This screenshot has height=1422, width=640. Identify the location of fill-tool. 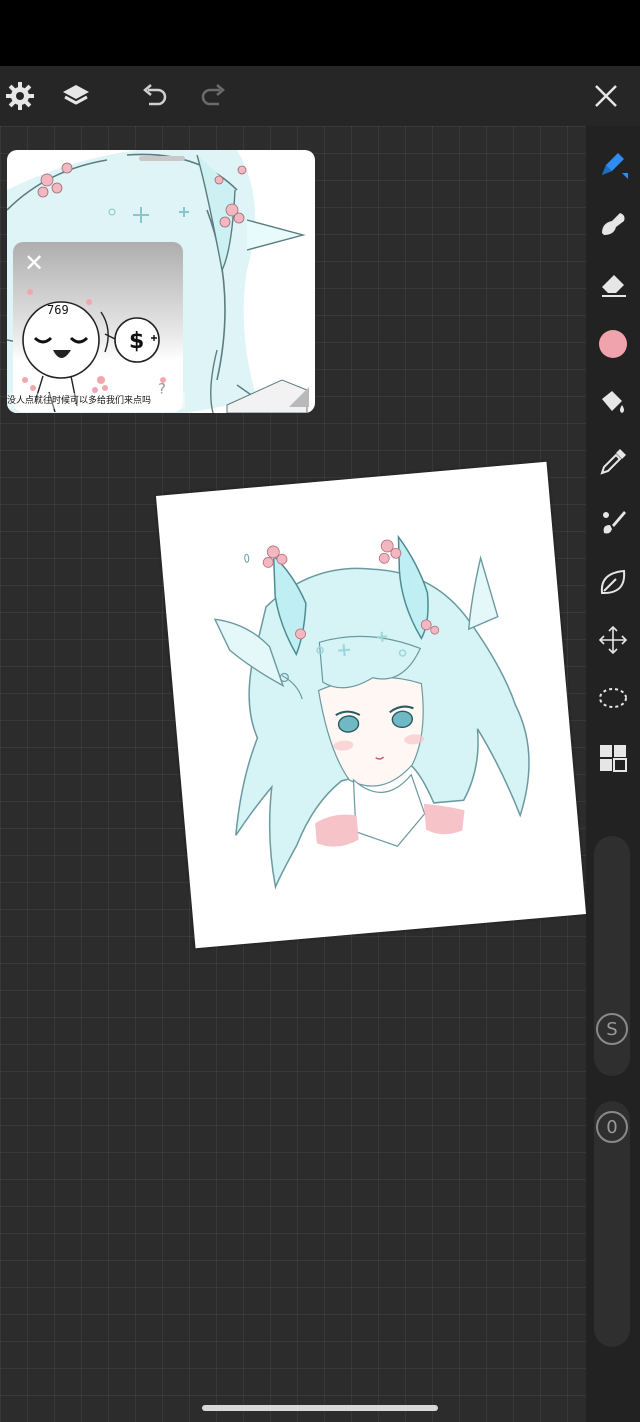
(613, 402).